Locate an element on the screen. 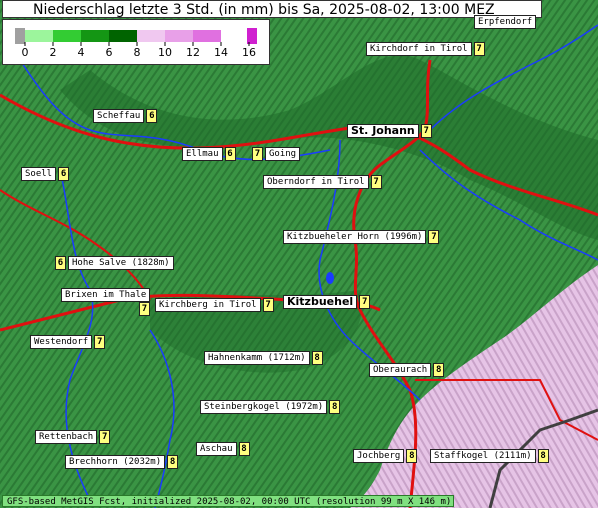 This screenshot has width=598, height=508. place-name: Oberndorf in Tirol is located at coordinates (316, 182).